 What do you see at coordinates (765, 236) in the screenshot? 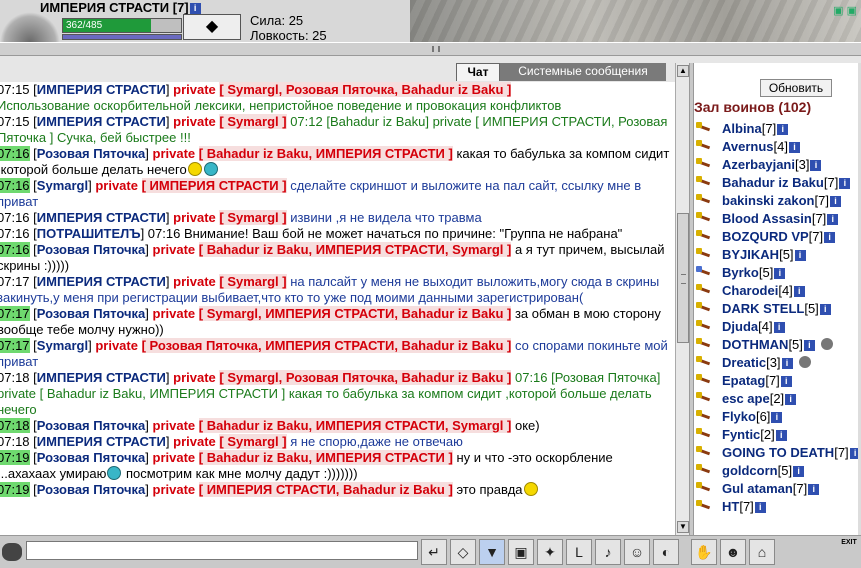
I see `player-name: BOZQURD VP` at bounding box center [765, 236].